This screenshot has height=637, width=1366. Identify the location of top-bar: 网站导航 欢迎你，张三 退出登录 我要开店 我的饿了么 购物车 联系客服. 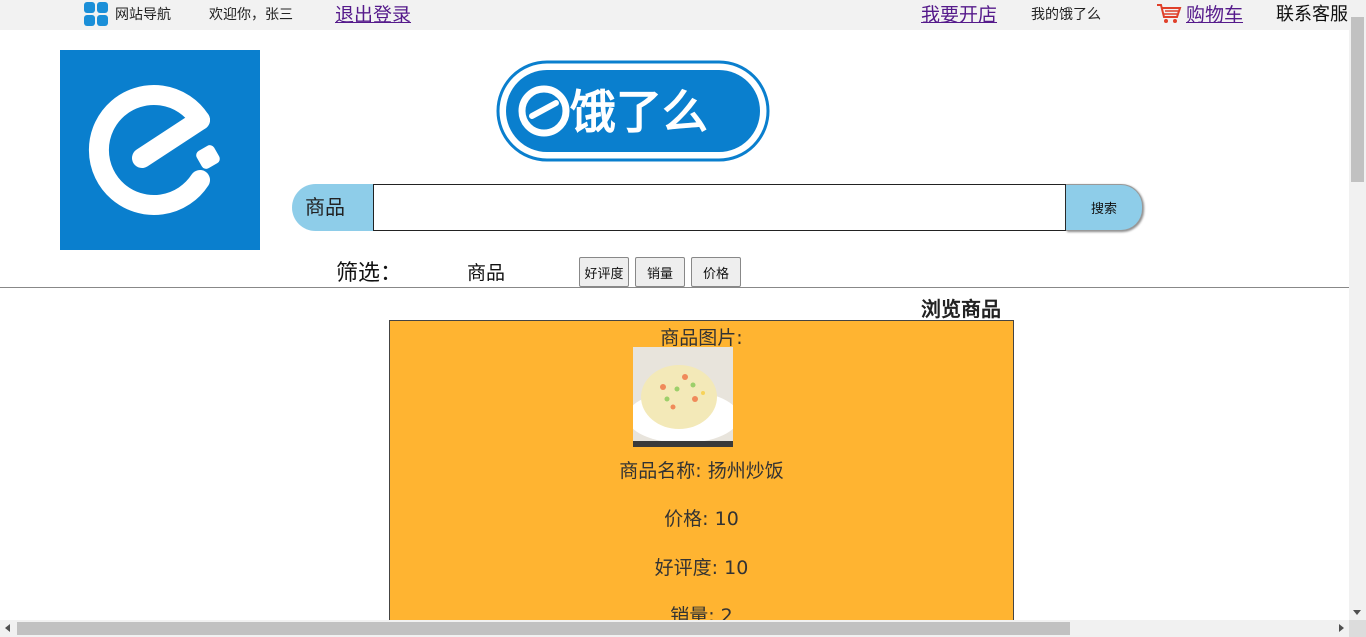
(674, 15).